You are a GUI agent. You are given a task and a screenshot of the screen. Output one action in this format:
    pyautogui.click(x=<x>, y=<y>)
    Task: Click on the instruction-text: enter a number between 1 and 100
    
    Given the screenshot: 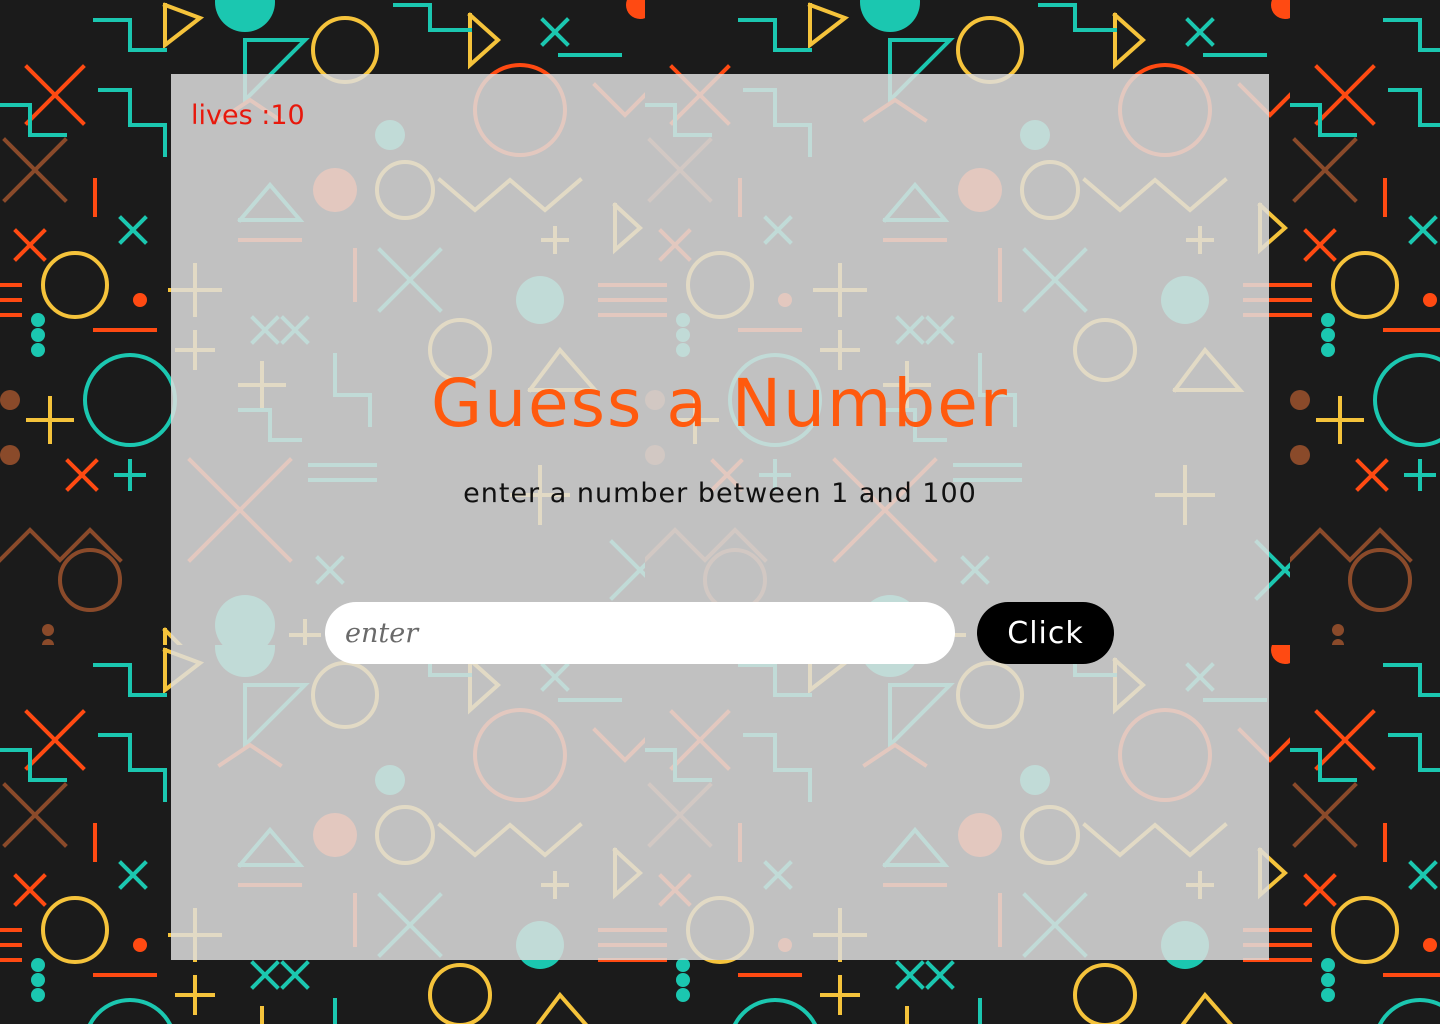 What is the action you would take?
    pyautogui.click(x=720, y=493)
    